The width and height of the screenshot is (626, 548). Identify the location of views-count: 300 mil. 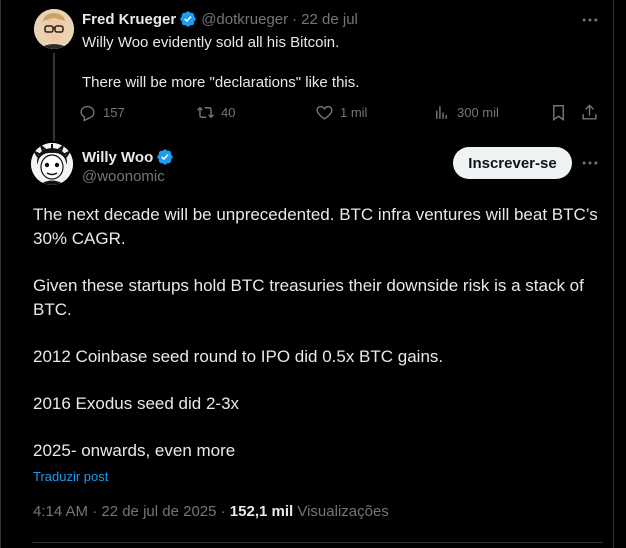
(478, 112).